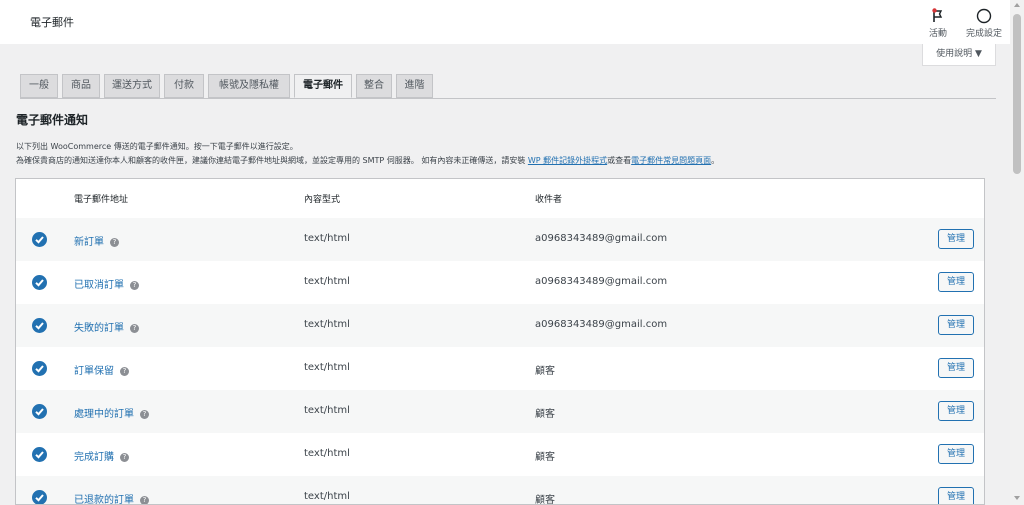 The image size is (1024, 505). I want to click on tab-accounts-privacy: 帳號及隱私權, so click(249, 86).